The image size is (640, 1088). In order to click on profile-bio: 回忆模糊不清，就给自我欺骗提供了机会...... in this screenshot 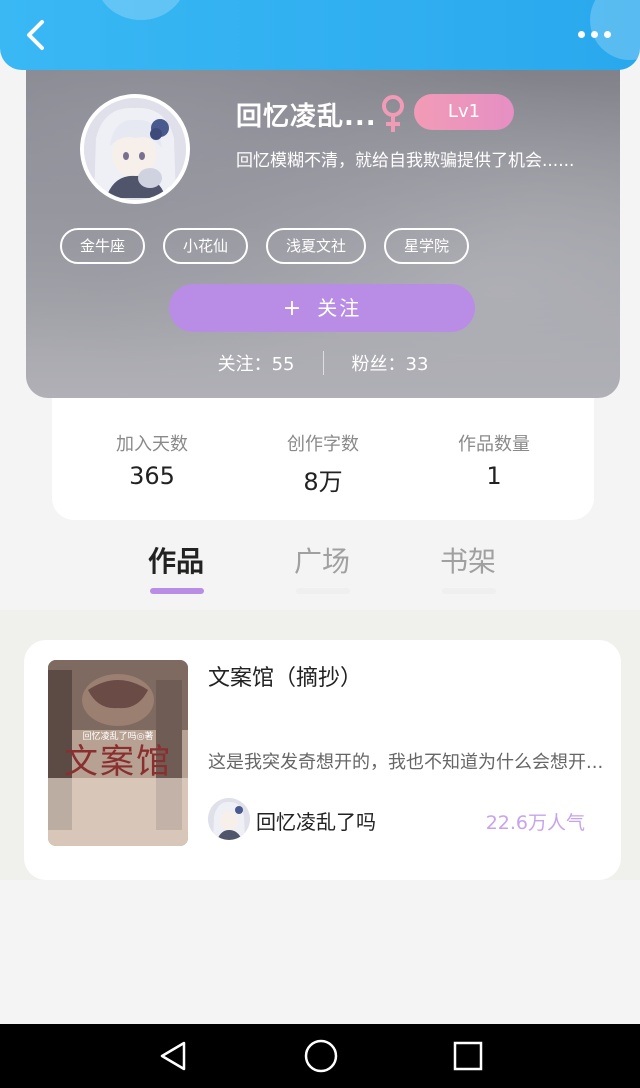, I will do `click(405, 161)`.